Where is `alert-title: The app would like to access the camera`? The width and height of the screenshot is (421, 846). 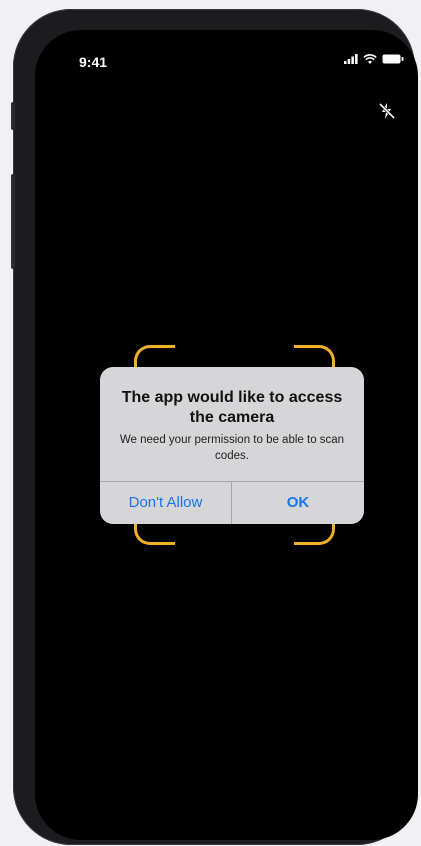 alert-title: The app would like to access the camera is located at coordinates (232, 407).